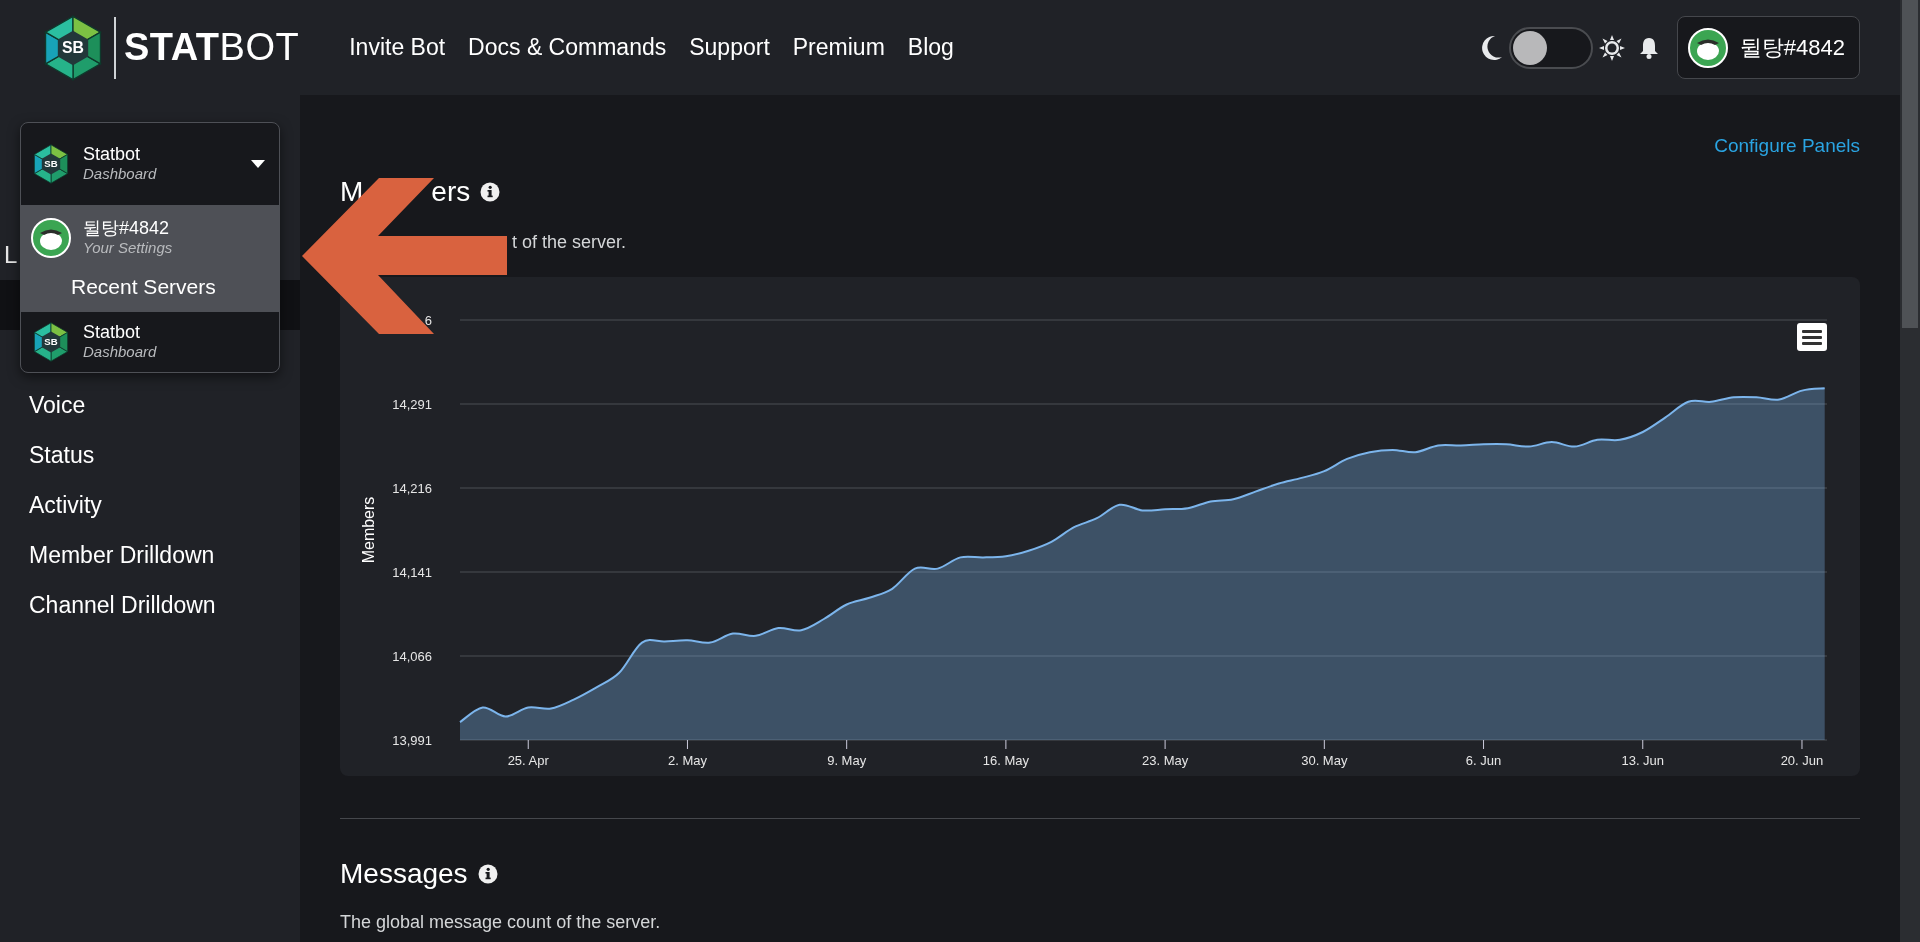  What do you see at coordinates (729, 47) in the screenshot?
I see `nav-link: Support` at bounding box center [729, 47].